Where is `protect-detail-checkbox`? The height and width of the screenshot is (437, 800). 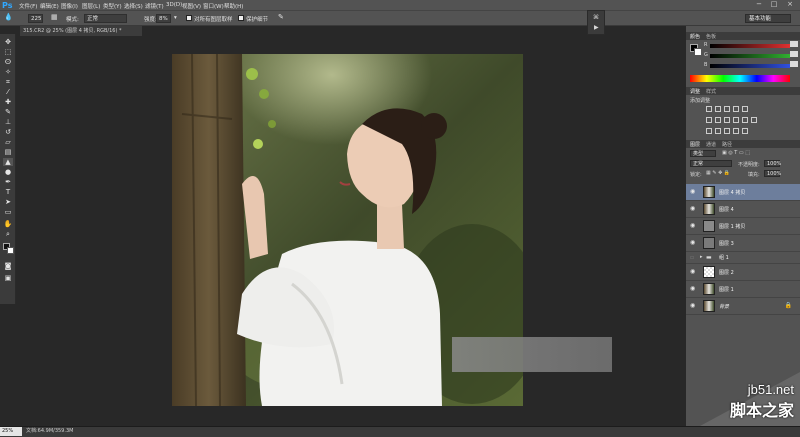
protect-detail-checkbox is located at coordinates (241, 18).